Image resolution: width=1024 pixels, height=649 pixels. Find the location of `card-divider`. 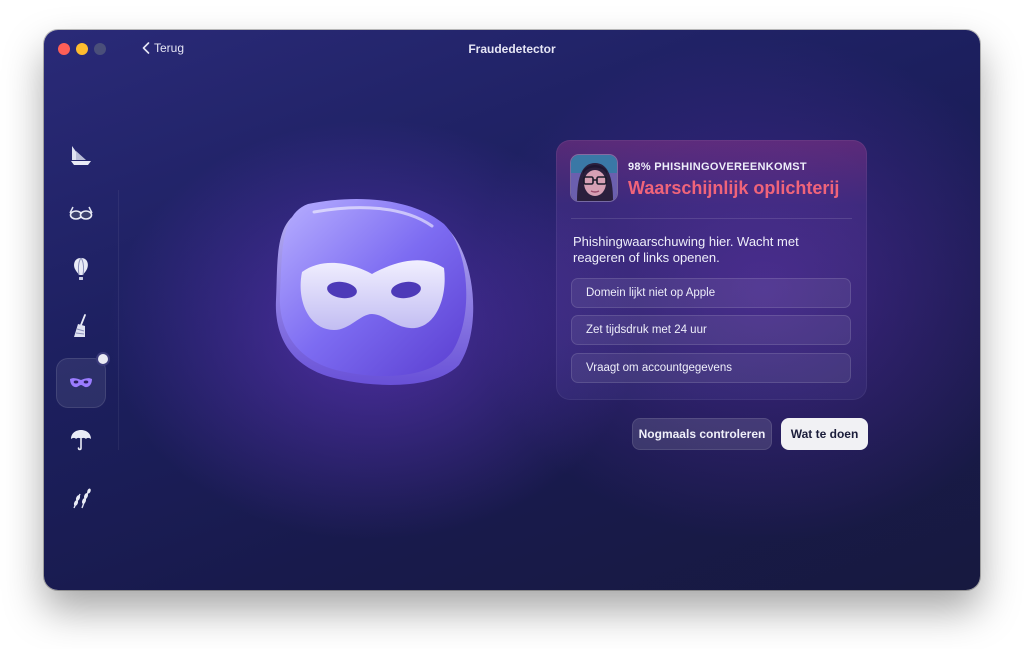

card-divider is located at coordinates (711, 218).